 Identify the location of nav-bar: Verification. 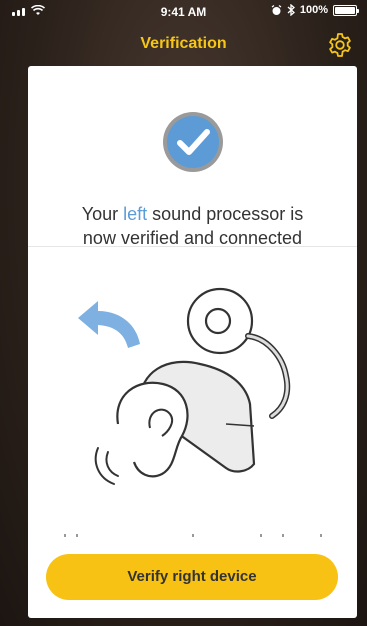
(183, 45).